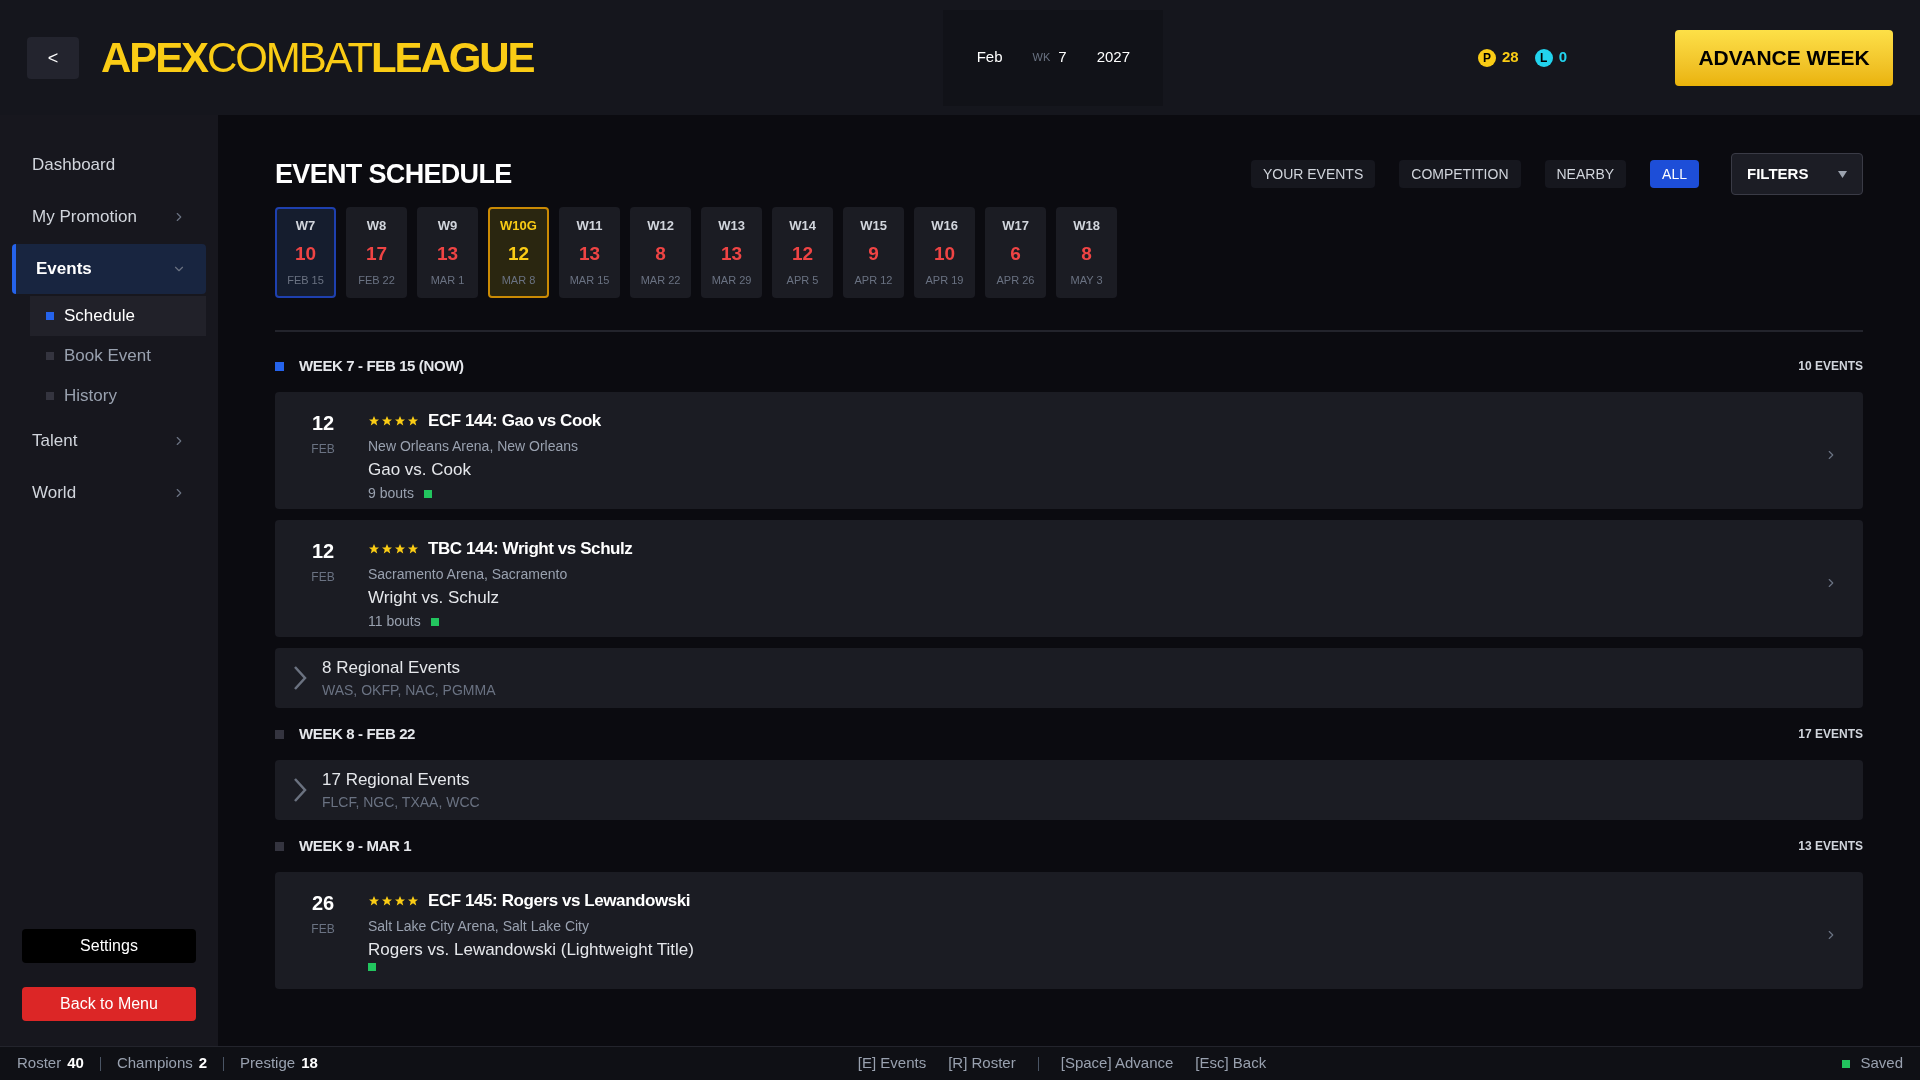  Describe the element at coordinates (317, 58) in the screenshot. I see `logo: APEXCOMBATLEAGUE` at that location.